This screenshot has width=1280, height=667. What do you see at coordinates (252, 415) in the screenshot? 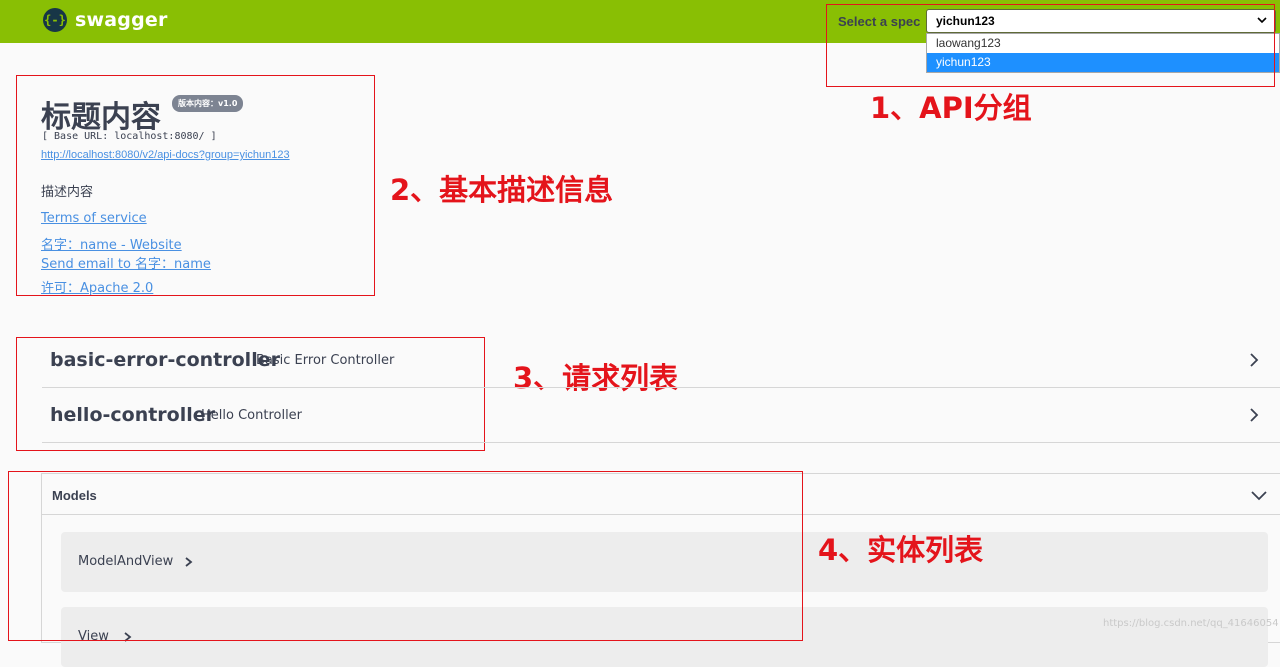
I see `controller-description: Hello Controller` at bounding box center [252, 415].